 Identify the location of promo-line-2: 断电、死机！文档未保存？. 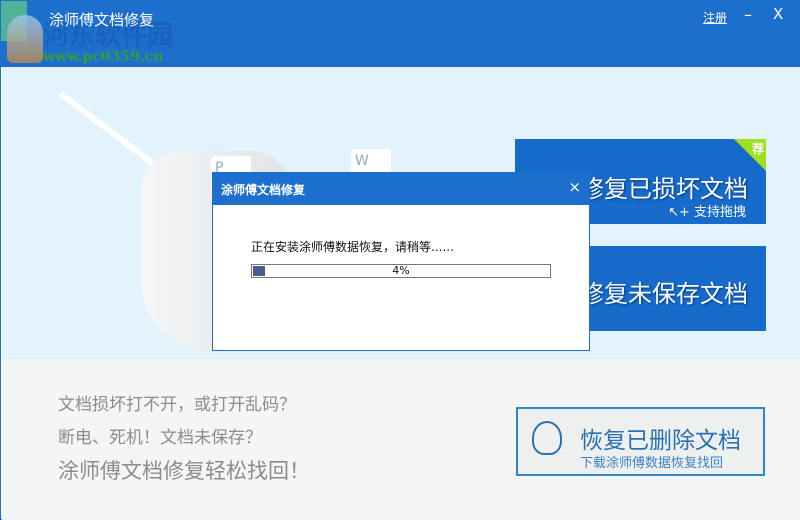
(160, 438).